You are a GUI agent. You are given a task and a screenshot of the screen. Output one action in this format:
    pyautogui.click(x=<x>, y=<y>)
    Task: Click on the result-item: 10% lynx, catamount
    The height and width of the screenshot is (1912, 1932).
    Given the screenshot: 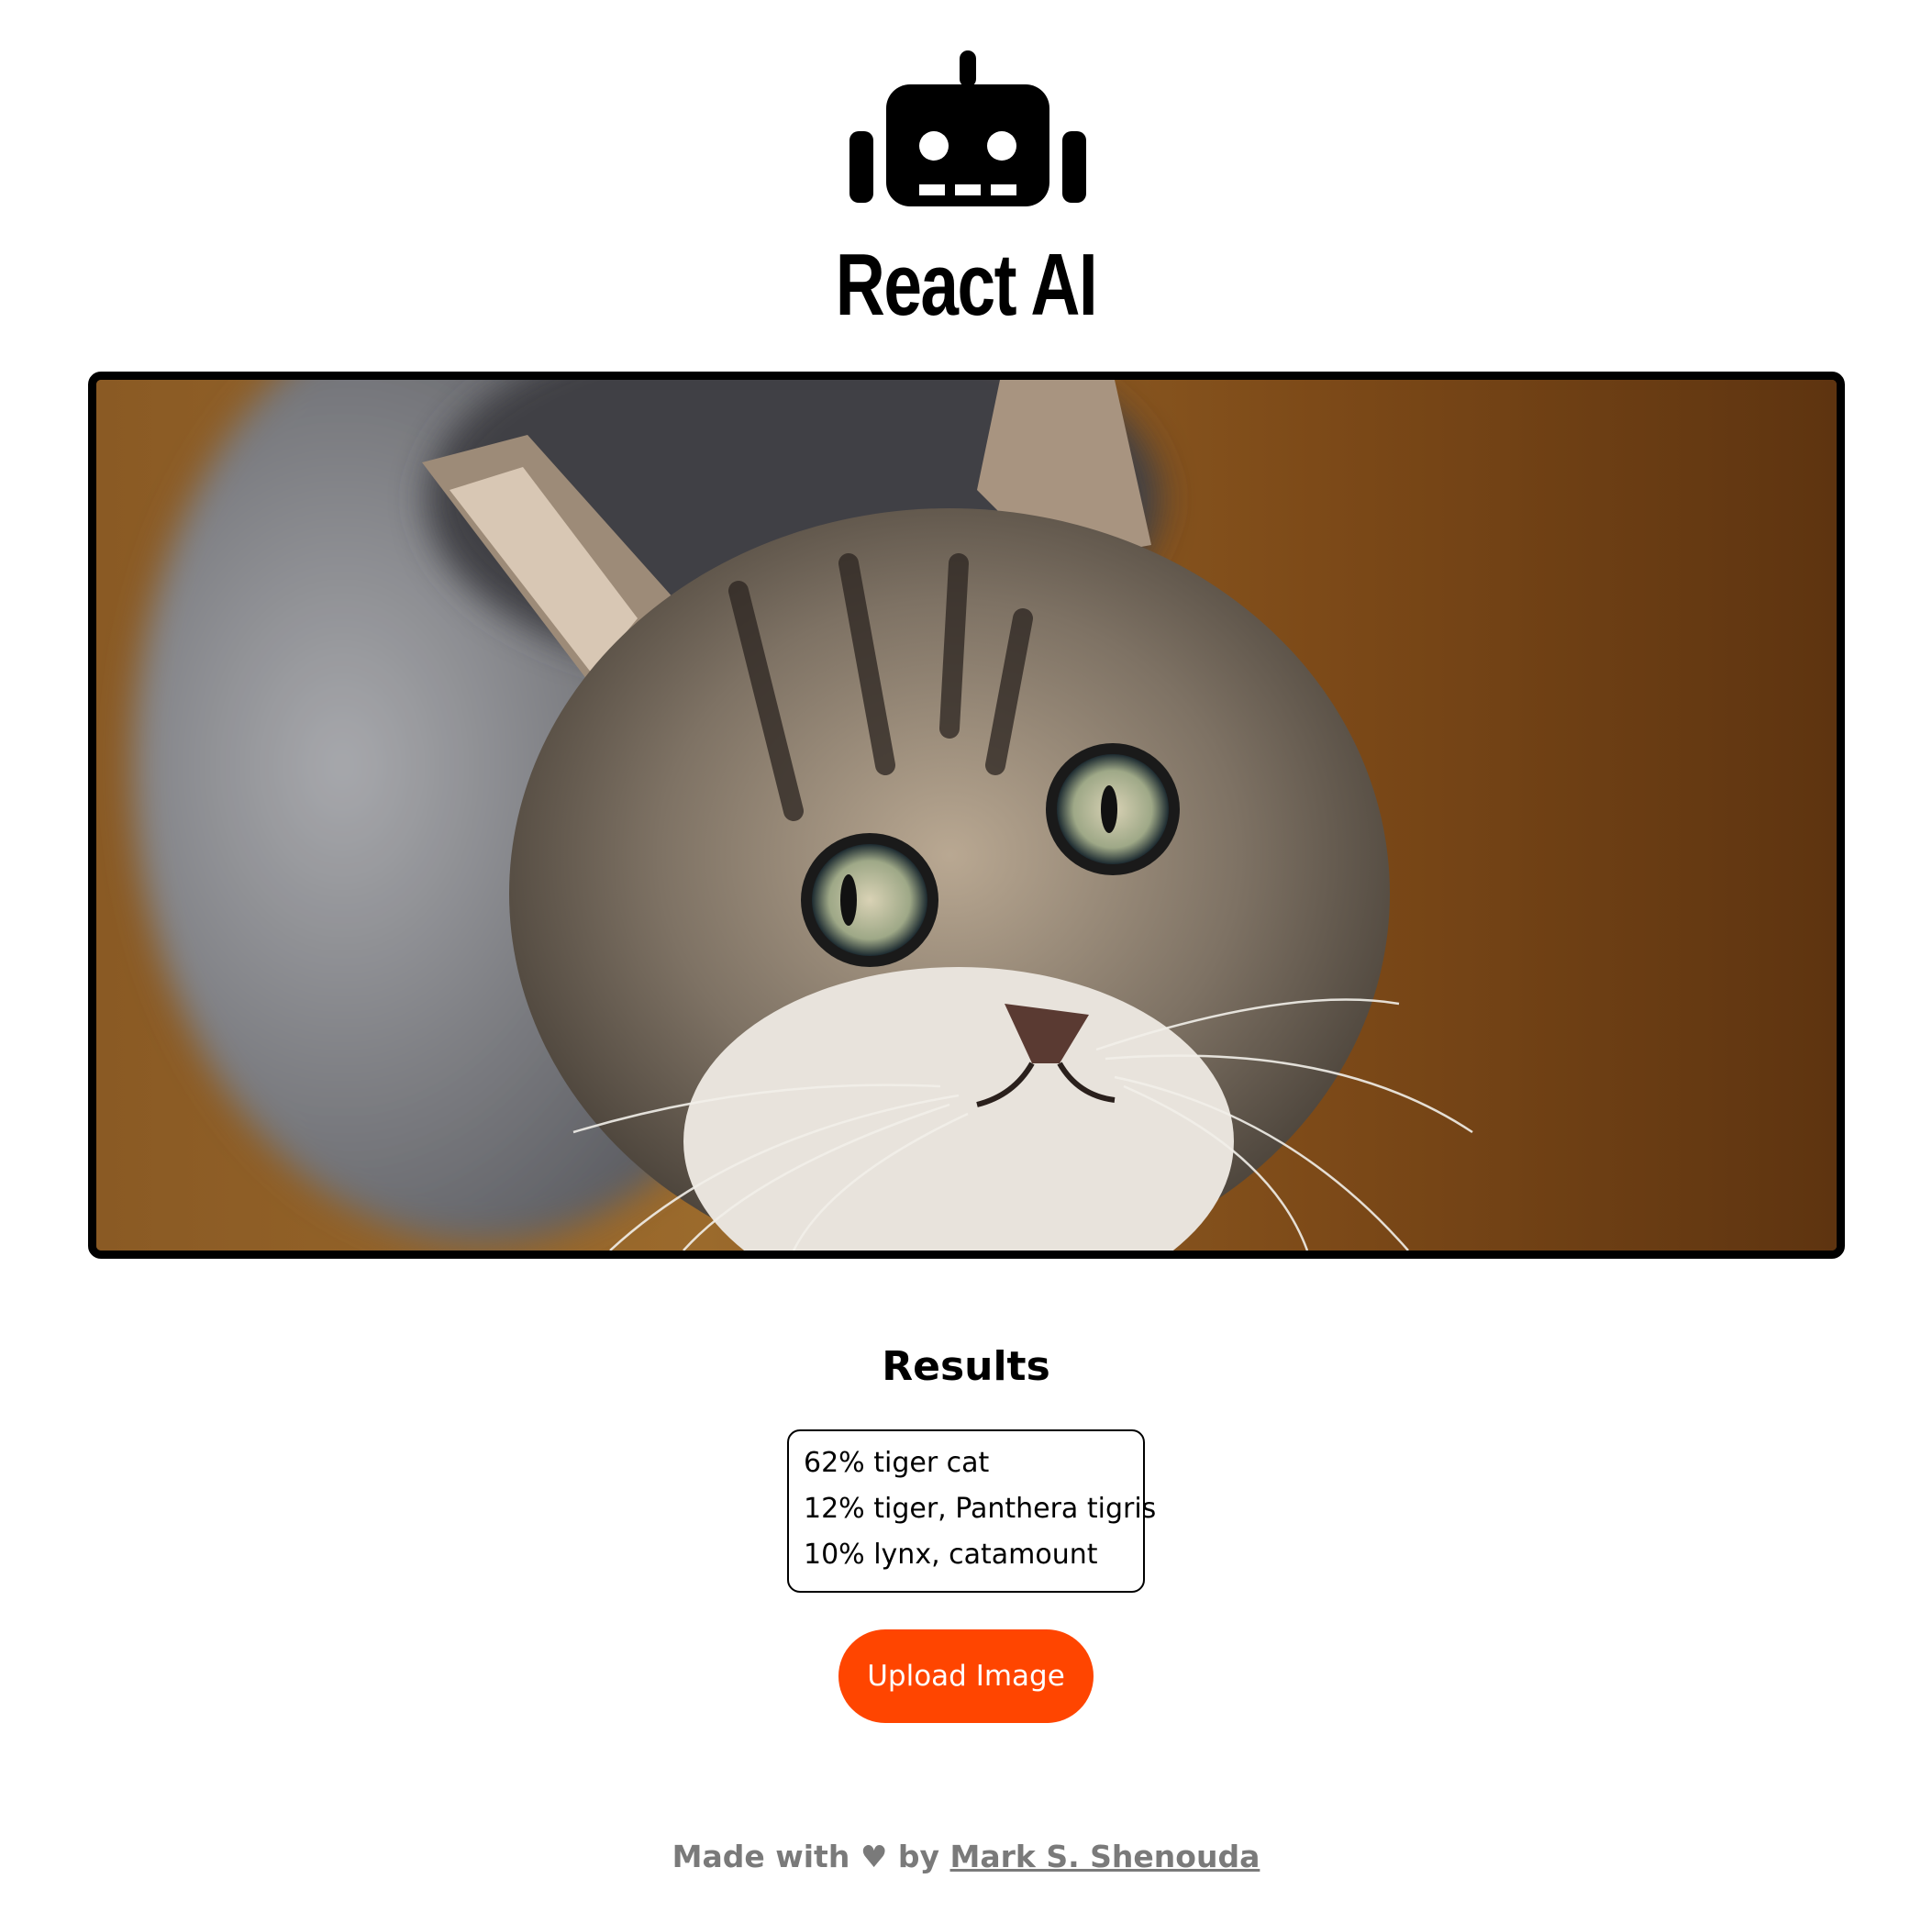 What is the action you would take?
    pyautogui.click(x=951, y=1555)
    